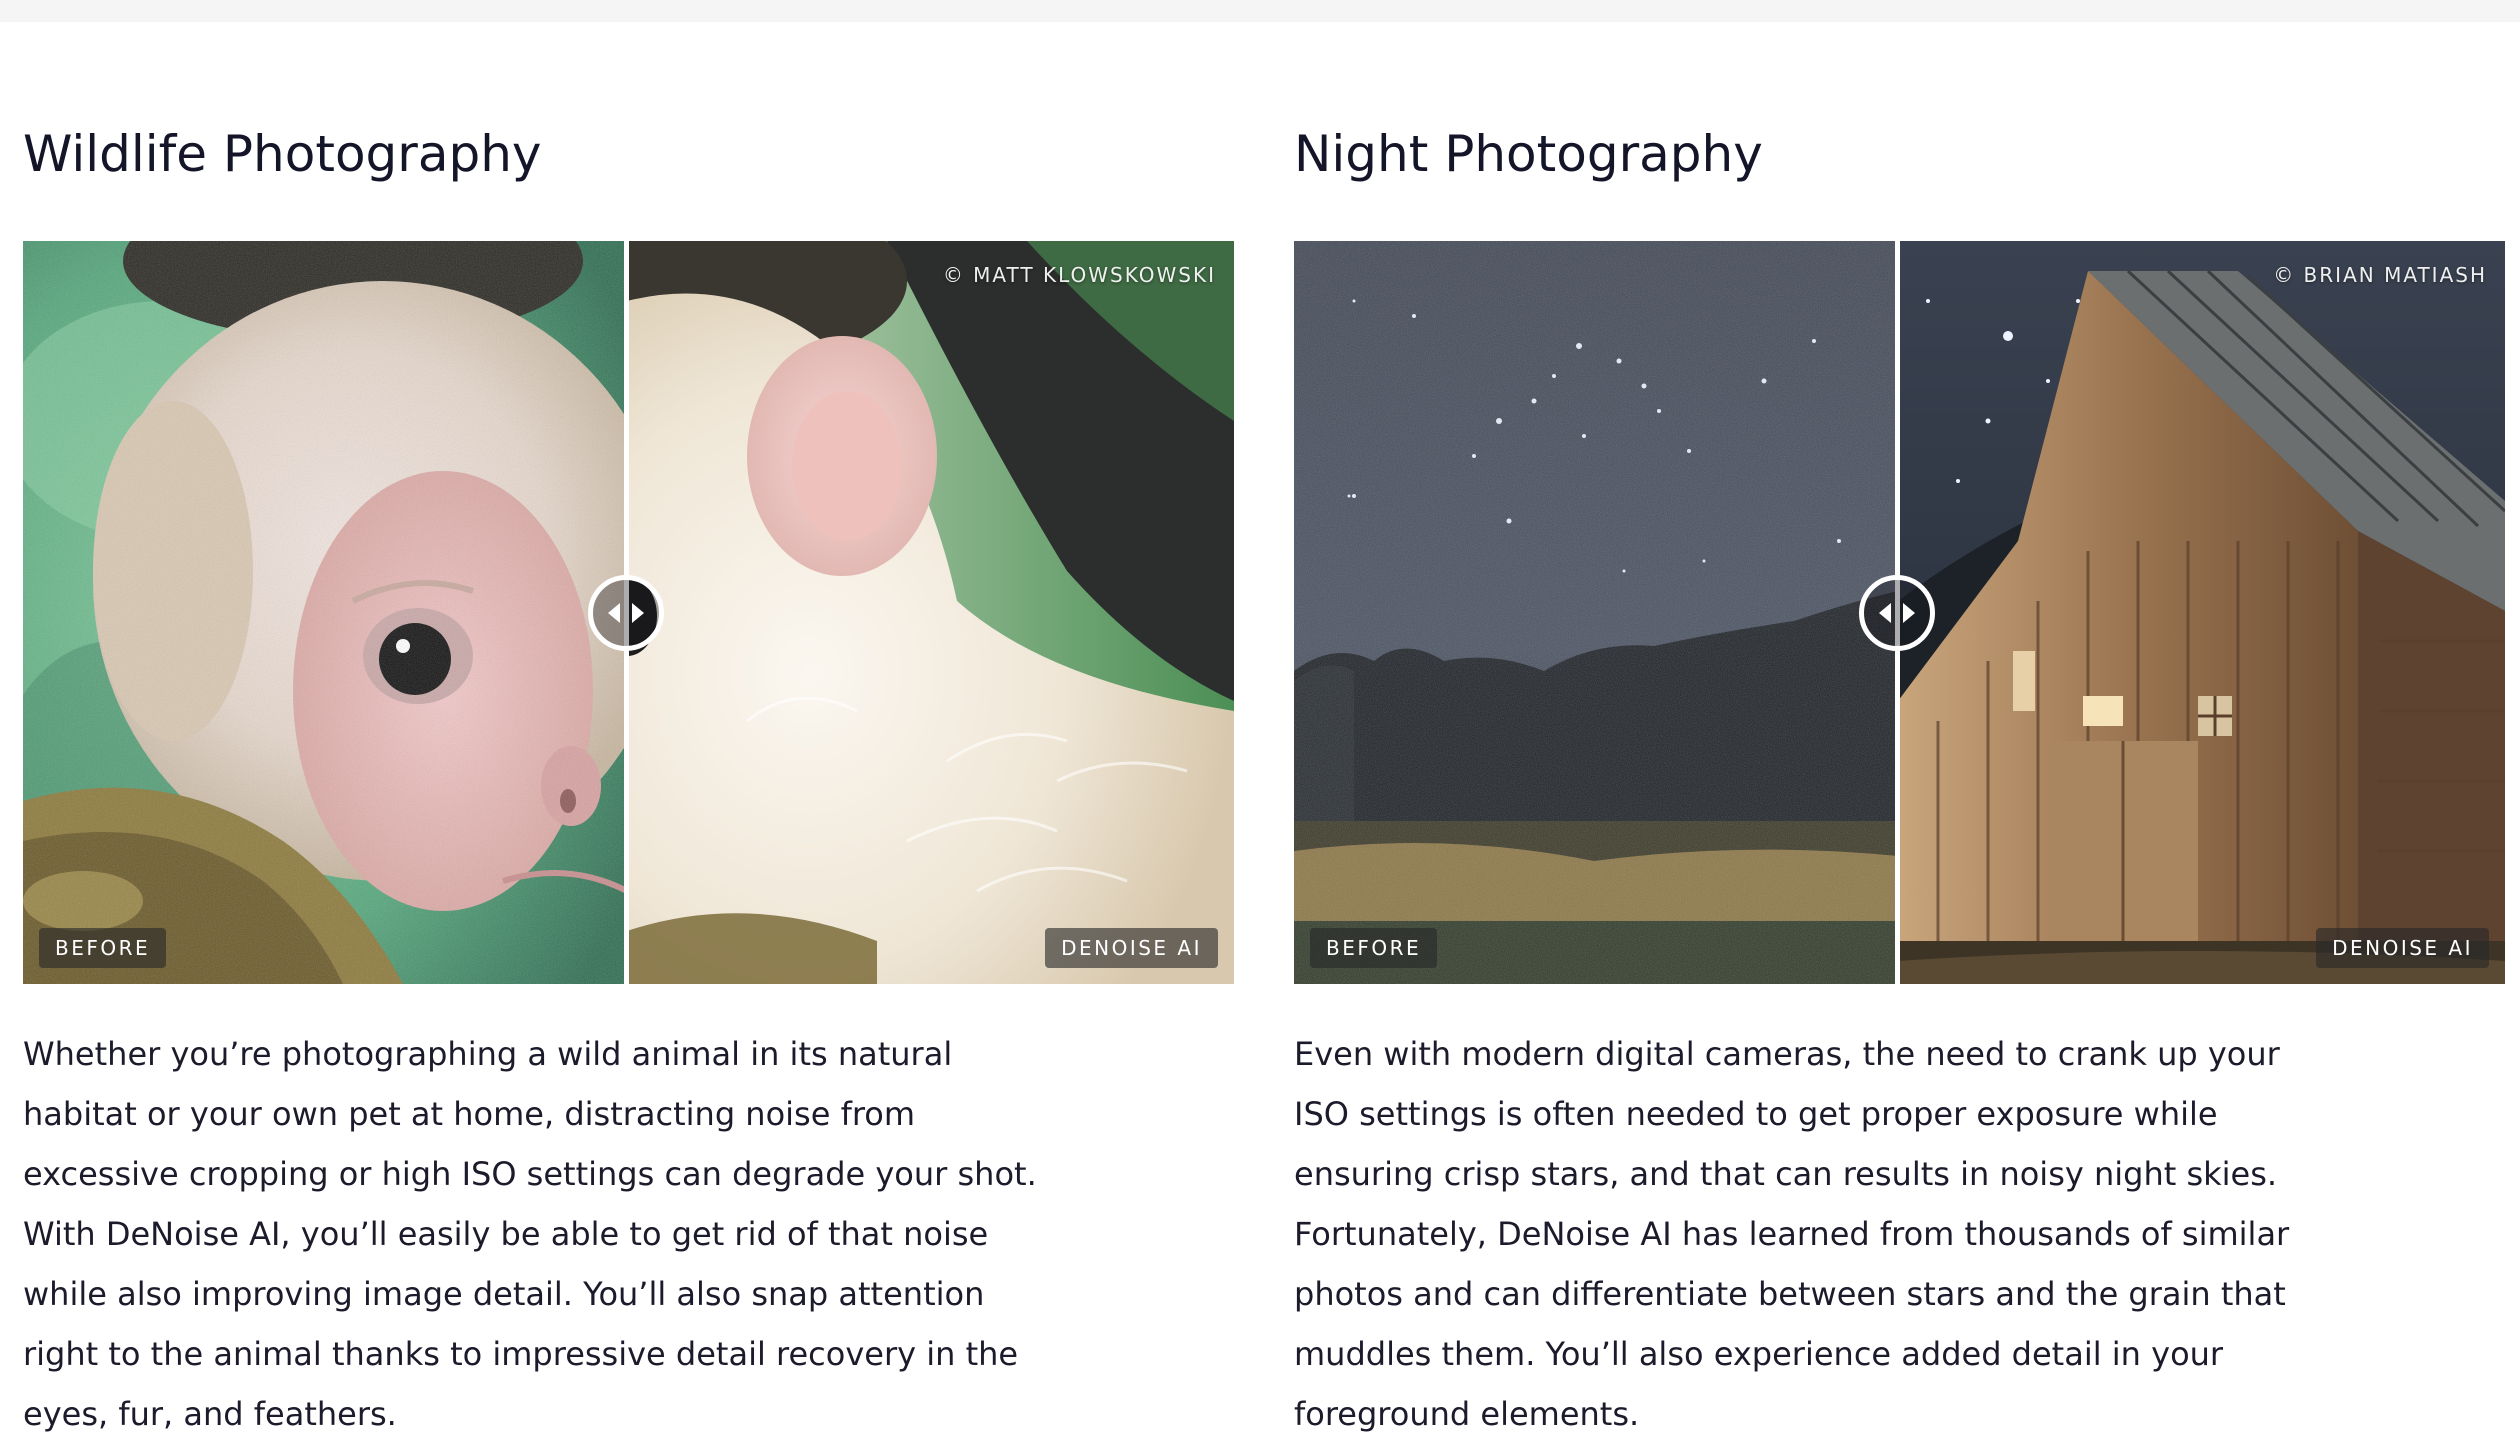 The width and height of the screenshot is (2520, 1444). What do you see at coordinates (282, 154) in the screenshot?
I see `section-title: Wildlife Photography` at bounding box center [282, 154].